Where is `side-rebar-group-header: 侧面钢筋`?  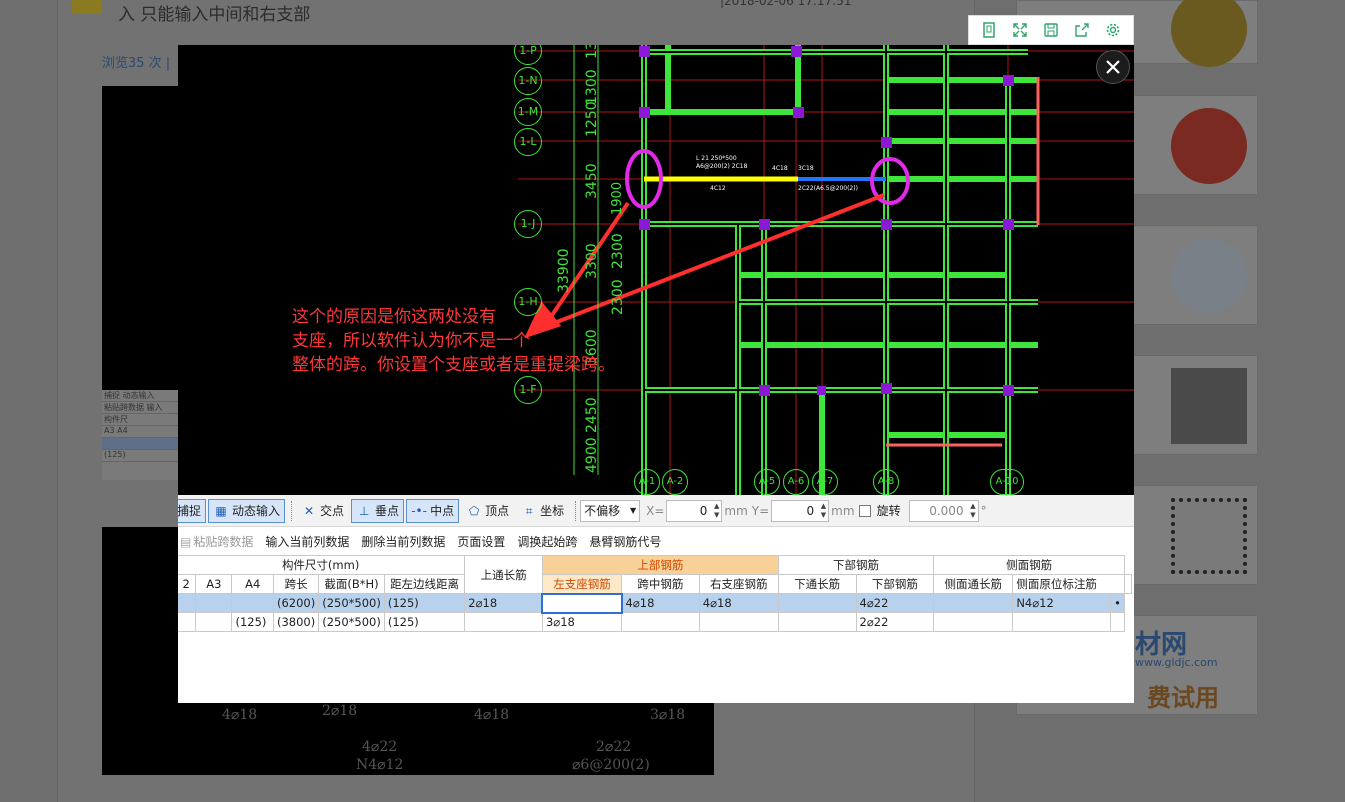 side-rebar-group-header: 侧面钢筋 is located at coordinates (1029, 565).